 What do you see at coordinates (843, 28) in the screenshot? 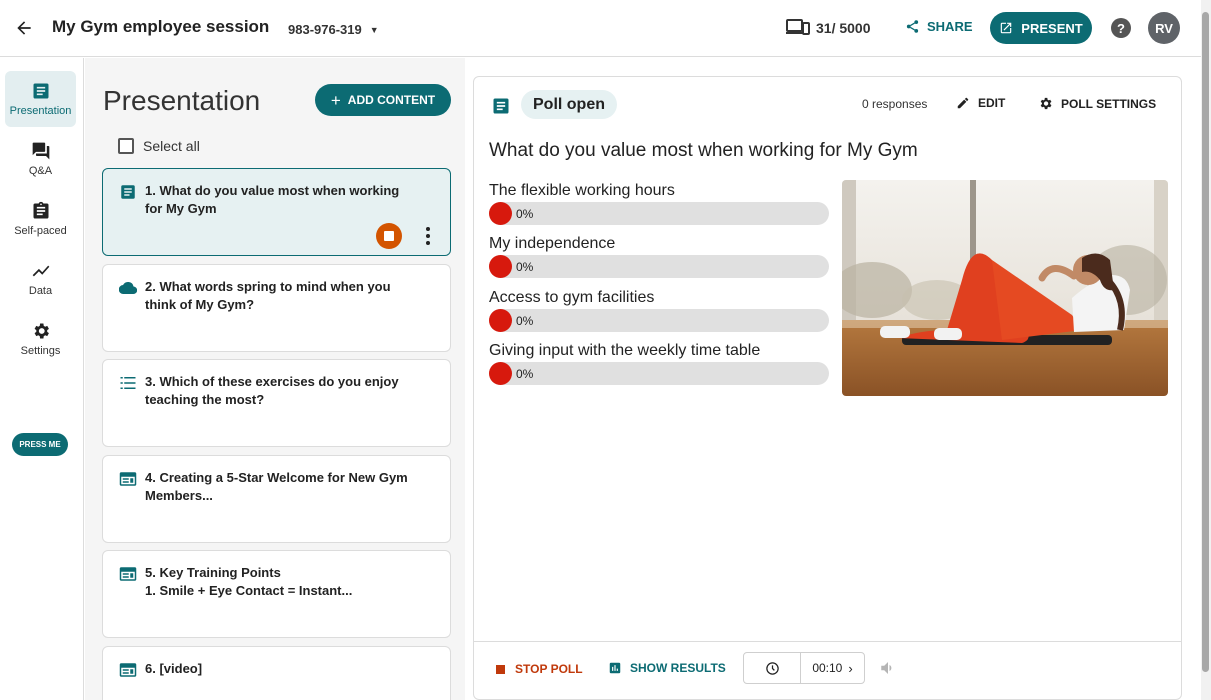
I see `devices-count-text: 31/ 5000` at bounding box center [843, 28].